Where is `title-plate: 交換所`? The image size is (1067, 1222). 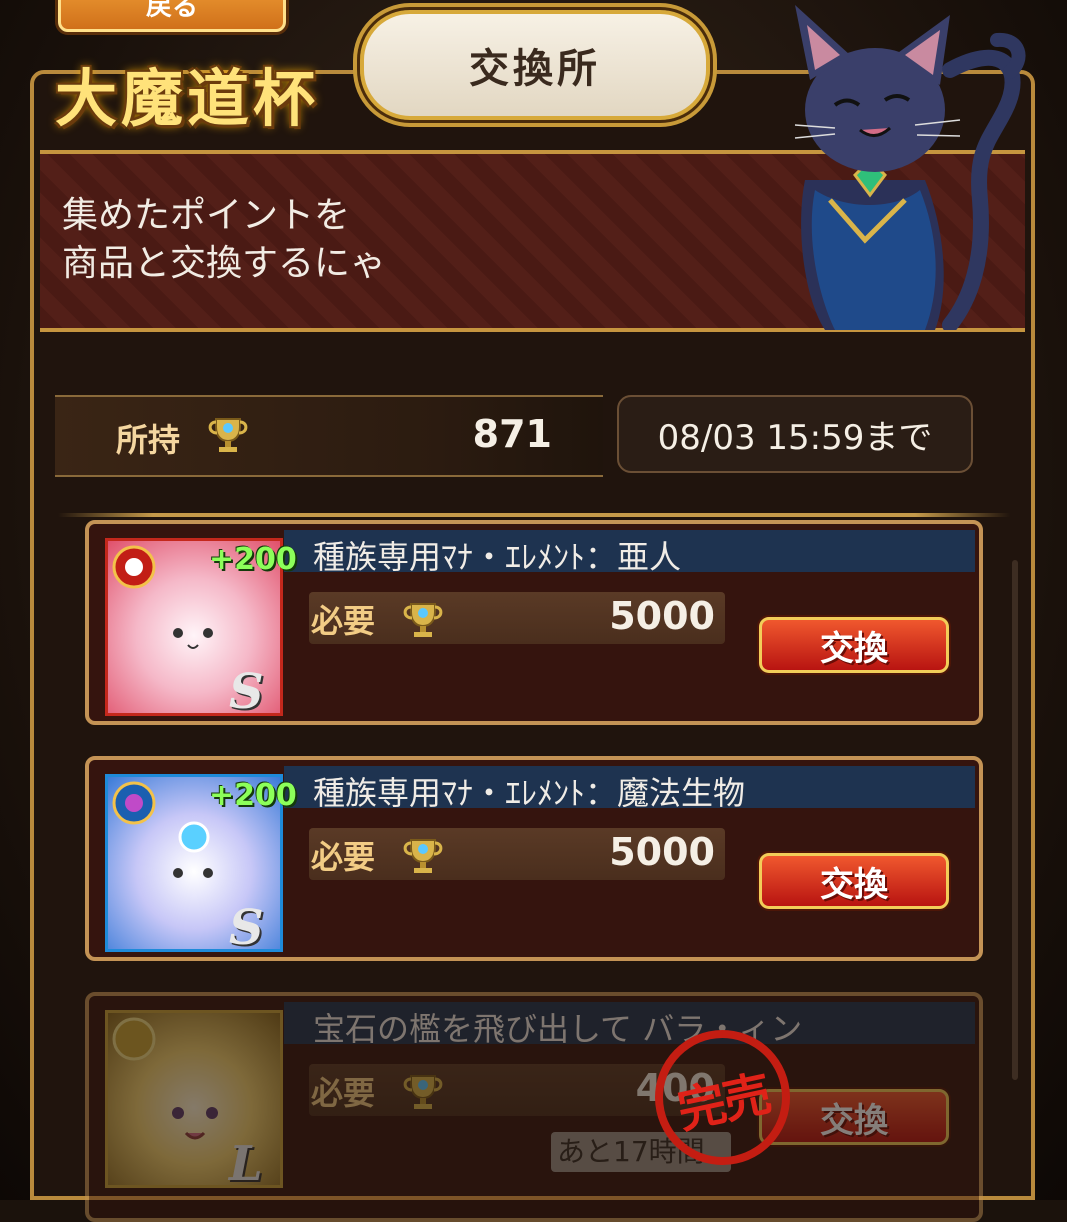 title-plate: 交換所 is located at coordinates (535, 65).